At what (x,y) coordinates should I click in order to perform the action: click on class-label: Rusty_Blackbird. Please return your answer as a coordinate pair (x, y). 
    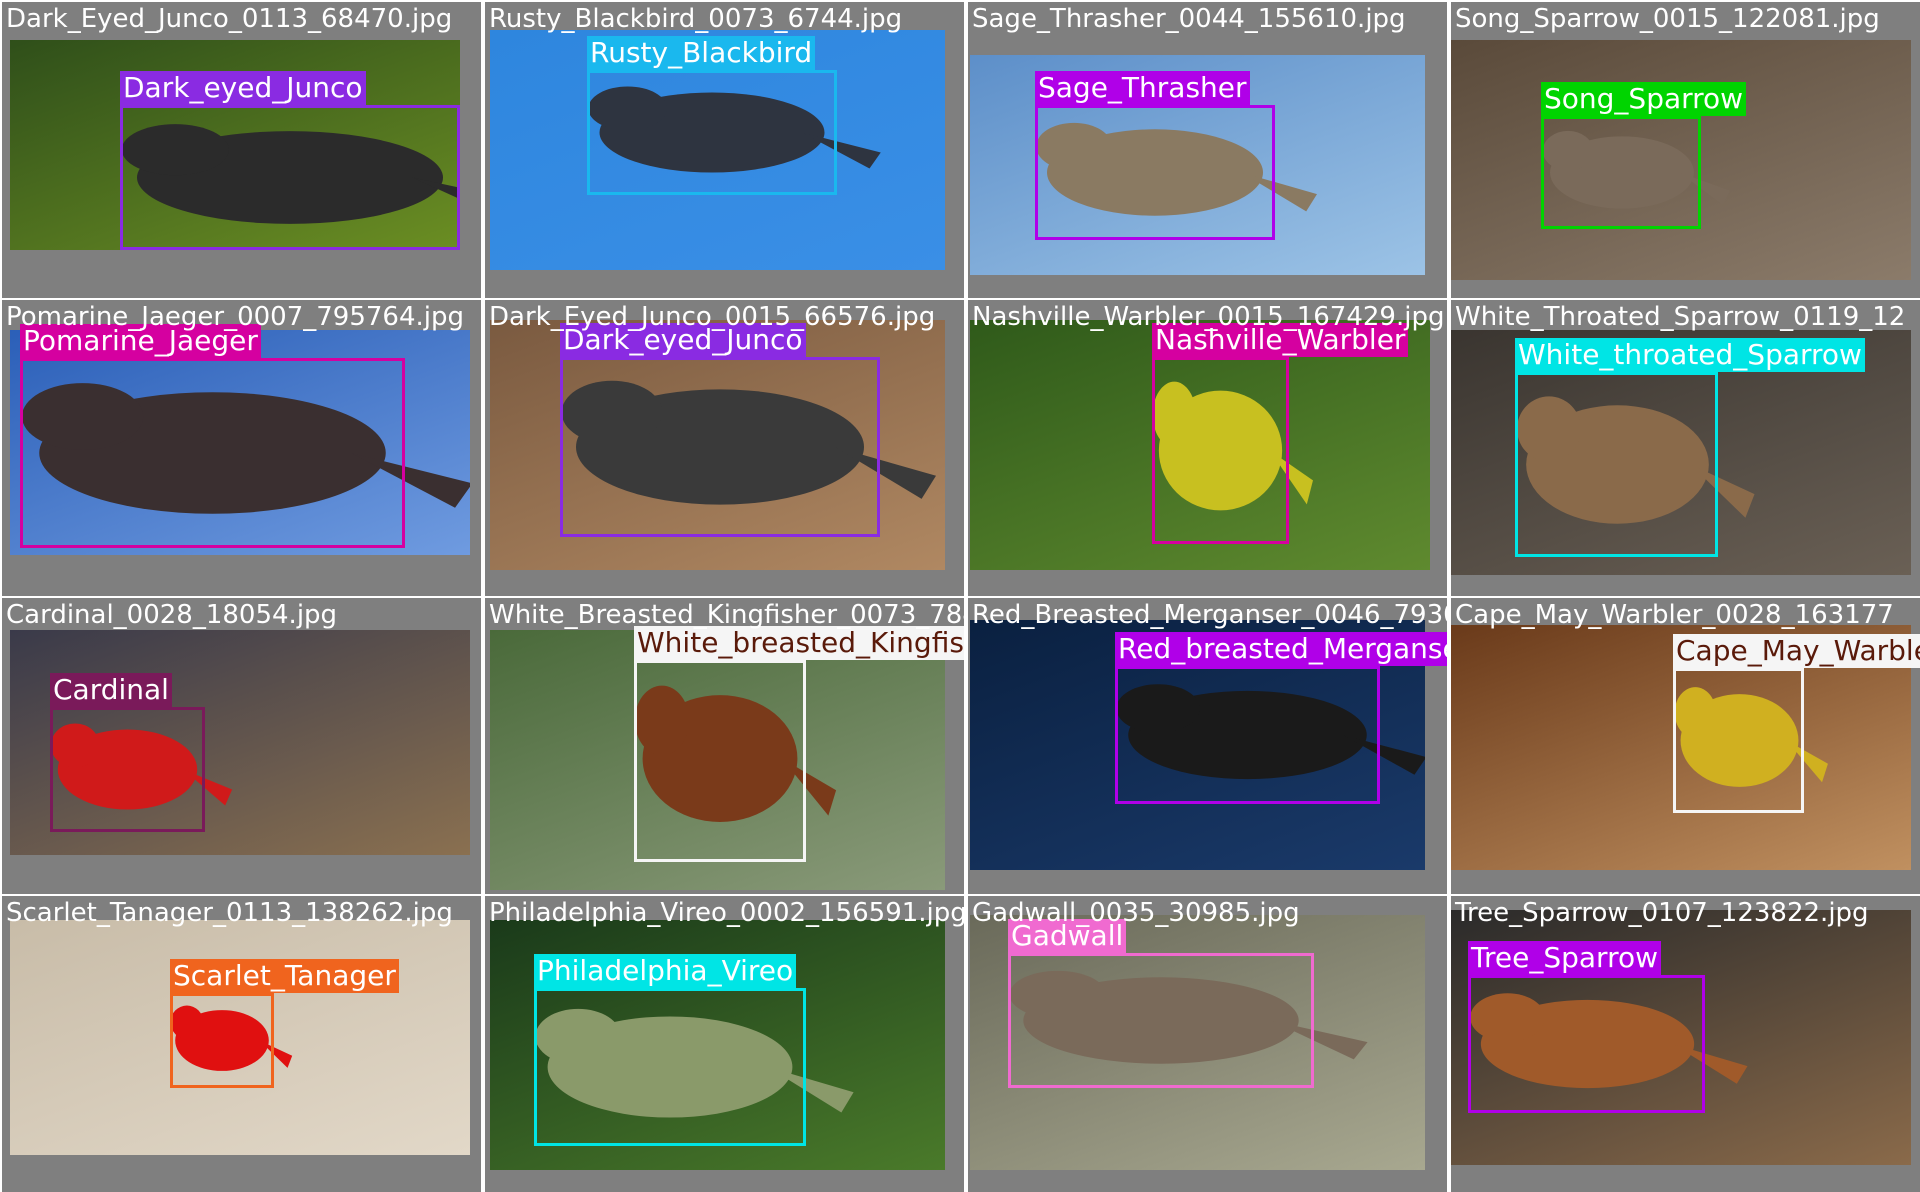
    Looking at the image, I should click on (701, 53).